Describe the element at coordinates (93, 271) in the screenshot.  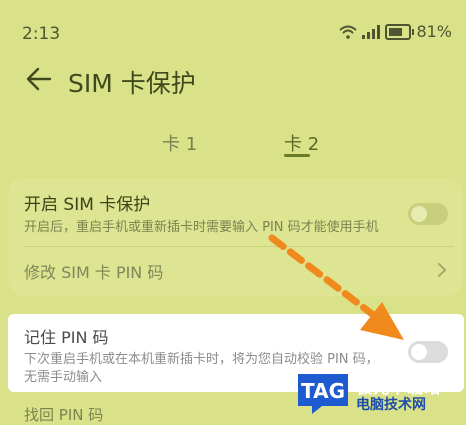
I see `modify-sim-pin-item: 修改 SIM 卡 PIN 码` at that location.